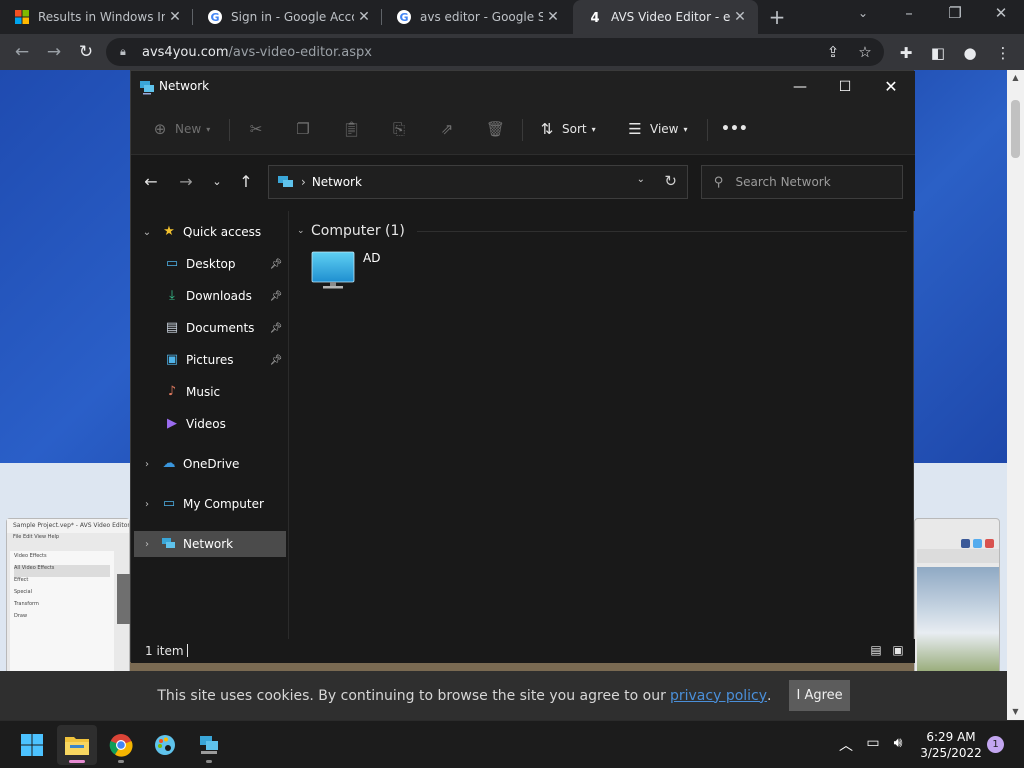 This screenshot has width=1024, height=768. I want to click on nav-item-onedrive: › ☁ OneDrive, so click(210, 464).